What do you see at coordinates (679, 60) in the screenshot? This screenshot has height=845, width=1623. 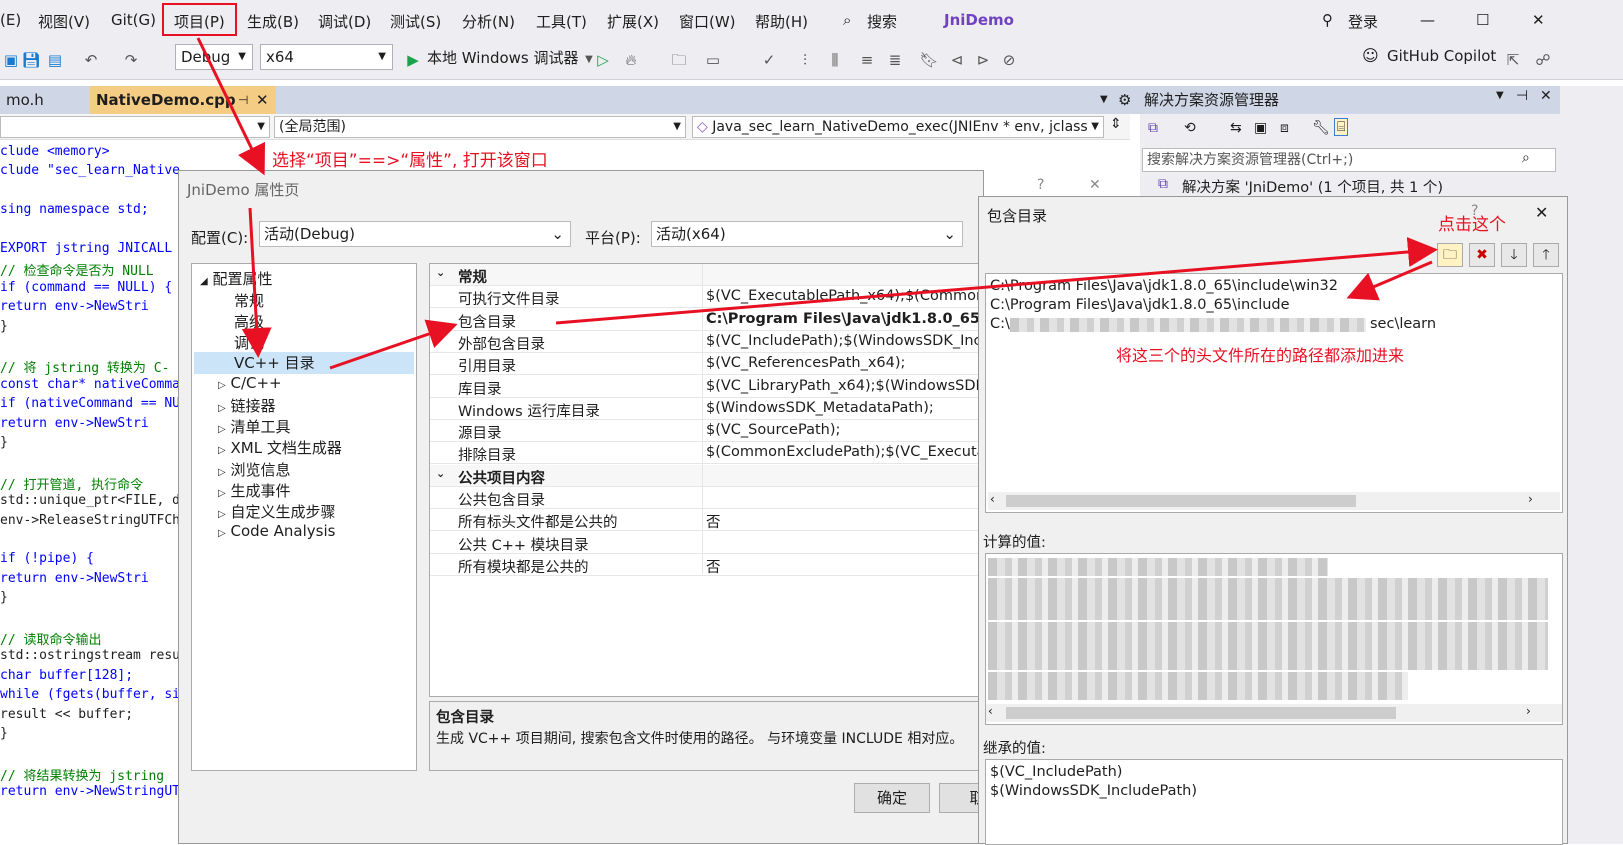 I see `folder-icon: 🗀` at bounding box center [679, 60].